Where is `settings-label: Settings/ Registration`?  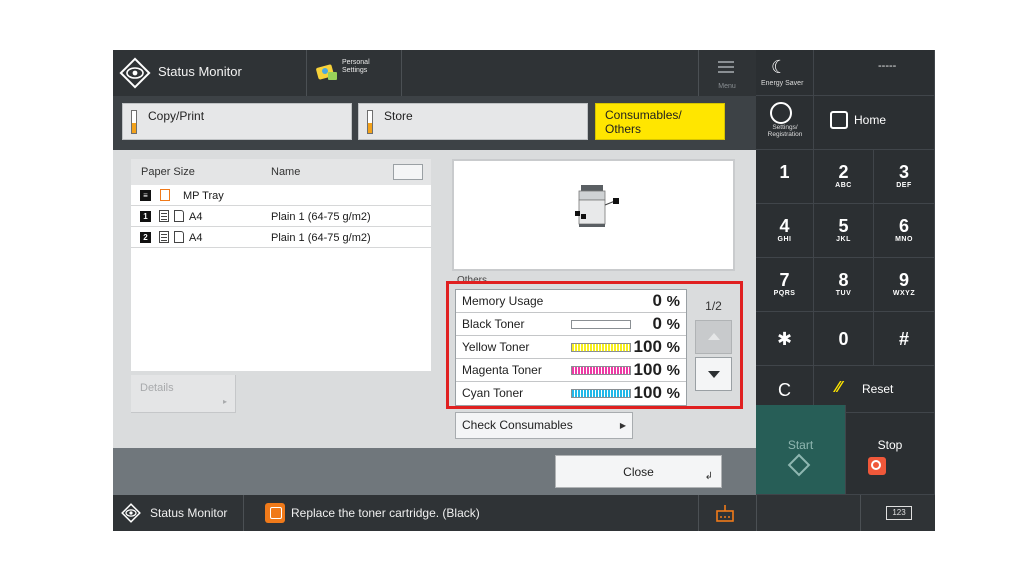 settings-label: Settings/ Registration is located at coordinates (785, 131).